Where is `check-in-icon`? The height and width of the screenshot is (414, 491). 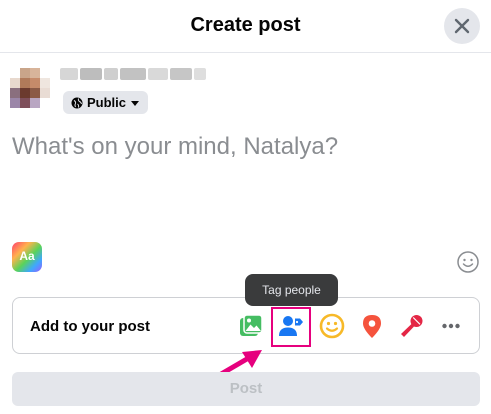 check-in-icon is located at coordinates (372, 326).